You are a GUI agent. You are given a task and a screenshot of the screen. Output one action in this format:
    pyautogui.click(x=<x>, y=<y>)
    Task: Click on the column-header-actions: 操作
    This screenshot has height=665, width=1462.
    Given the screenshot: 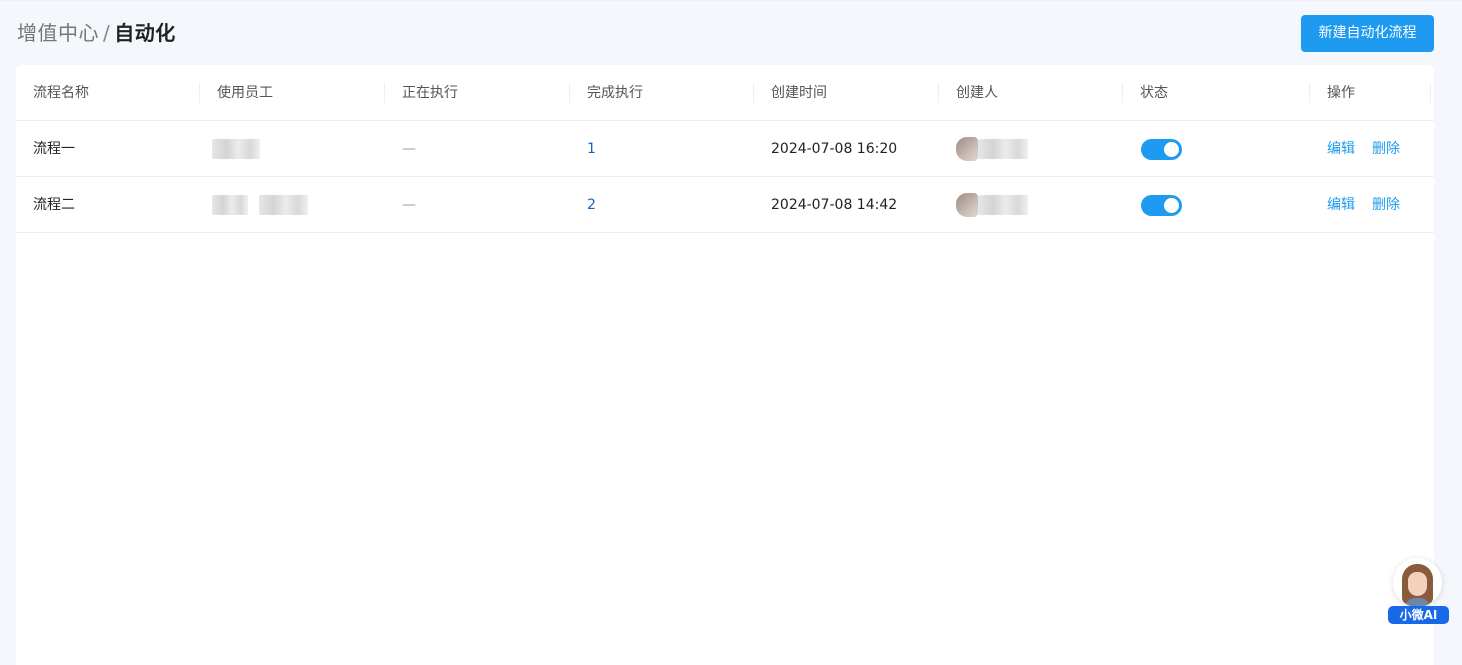 What is the action you would take?
    pyautogui.click(x=1341, y=93)
    